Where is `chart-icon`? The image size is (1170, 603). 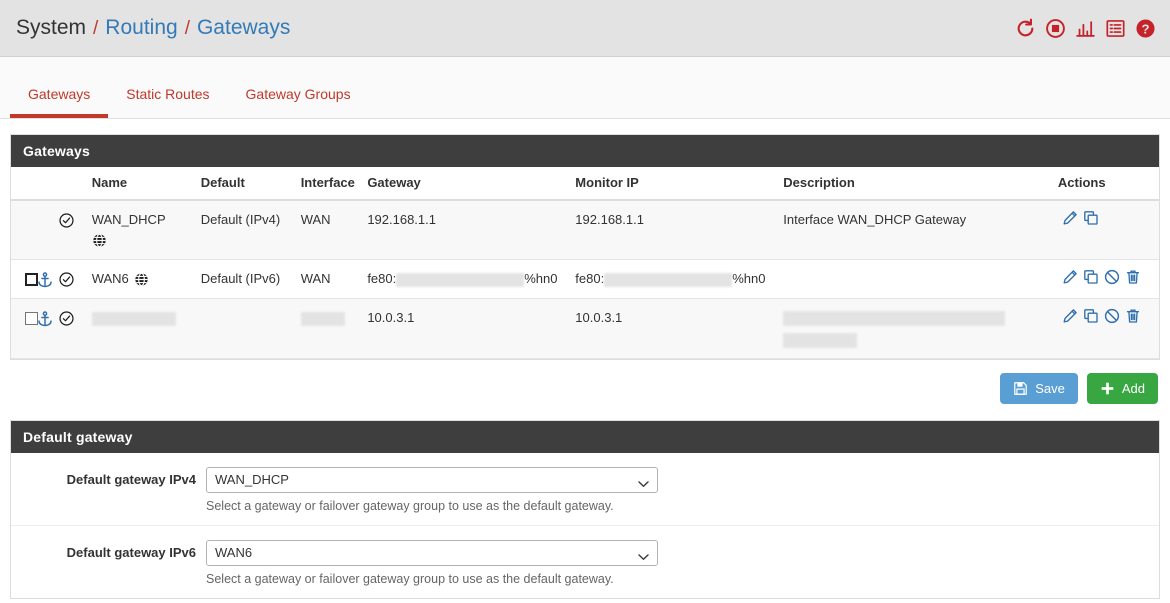 chart-icon is located at coordinates (1085, 28).